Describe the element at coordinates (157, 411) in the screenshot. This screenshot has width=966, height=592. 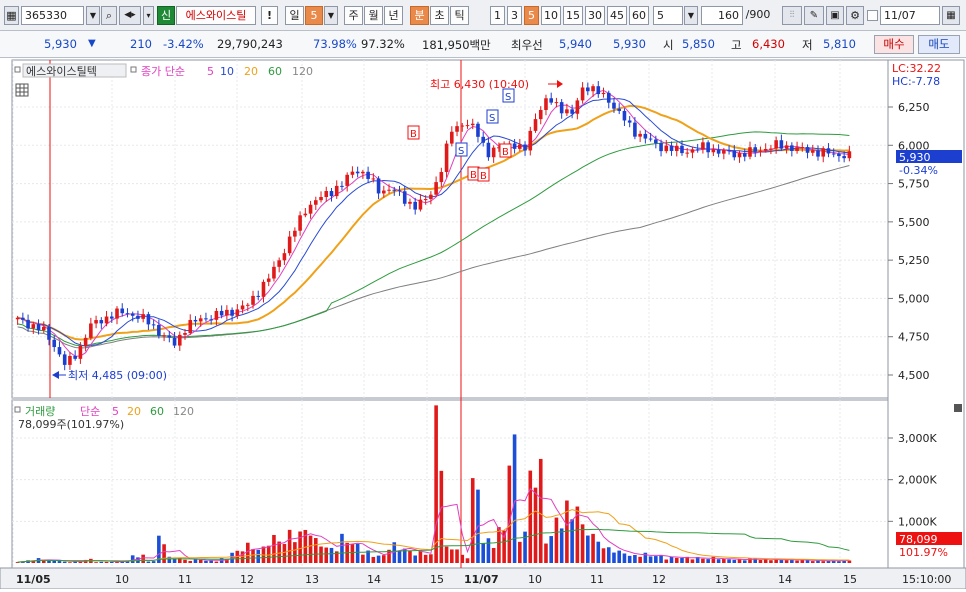
I see `volume-ma-legend-60: 60` at that location.